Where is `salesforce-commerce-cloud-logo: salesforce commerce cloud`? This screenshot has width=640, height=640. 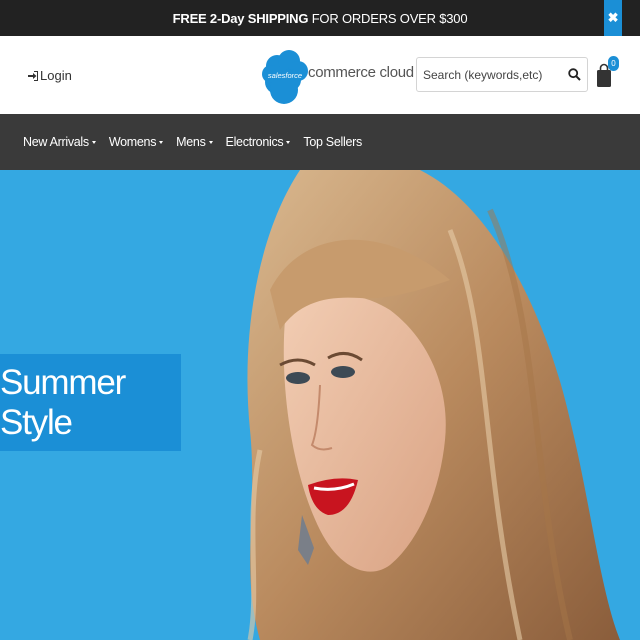
salesforce-commerce-cloud-logo: salesforce commerce cloud is located at coordinates (338, 75).